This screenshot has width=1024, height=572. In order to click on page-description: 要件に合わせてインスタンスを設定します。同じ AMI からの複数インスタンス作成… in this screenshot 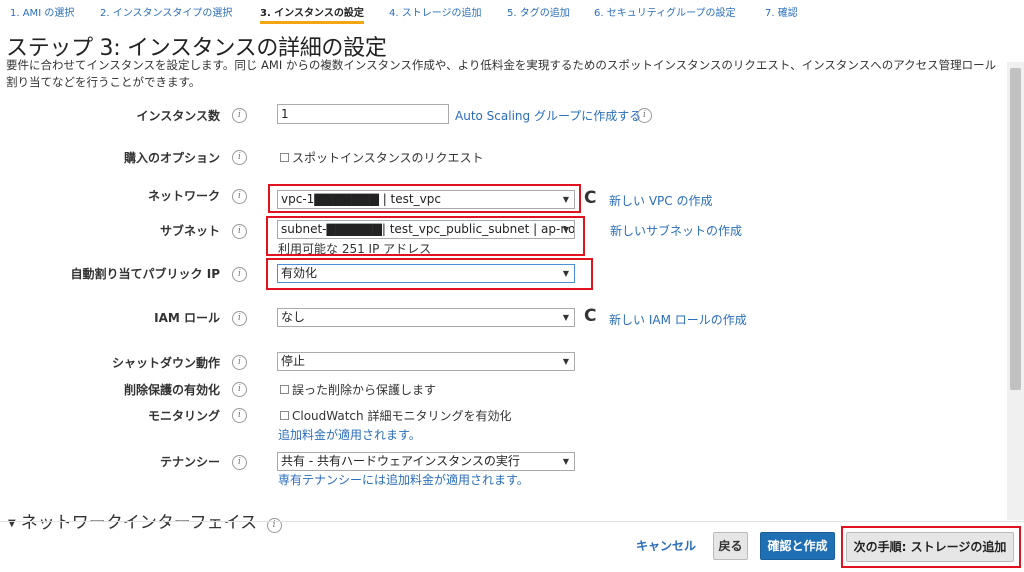, I will do `click(501, 73)`.